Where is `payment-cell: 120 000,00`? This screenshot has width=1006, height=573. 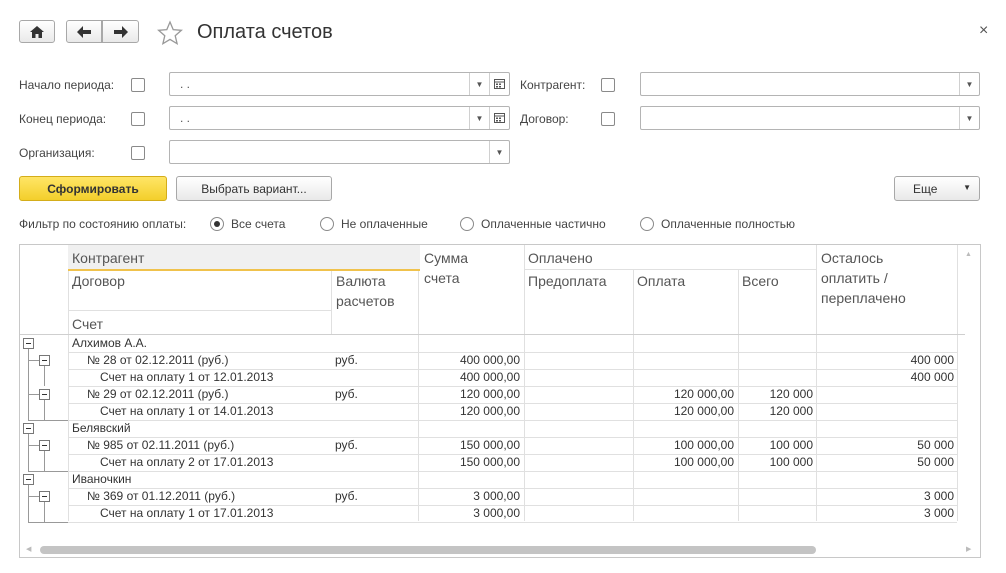
payment-cell: 120 000,00 is located at coordinates (703, 394).